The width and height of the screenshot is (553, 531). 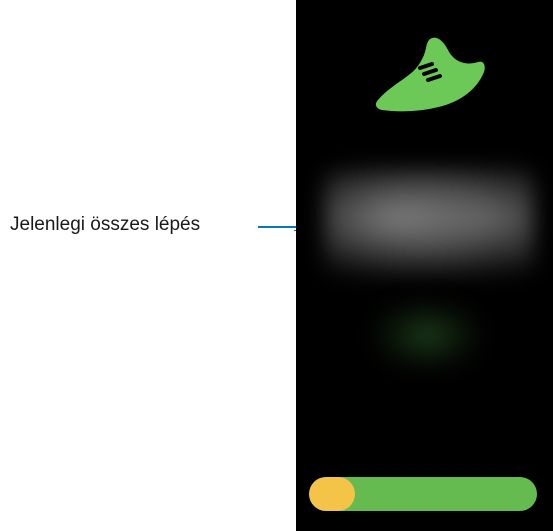 What do you see at coordinates (427, 335) in the screenshot?
I see `step-goal` at bounding box center [427, 335].